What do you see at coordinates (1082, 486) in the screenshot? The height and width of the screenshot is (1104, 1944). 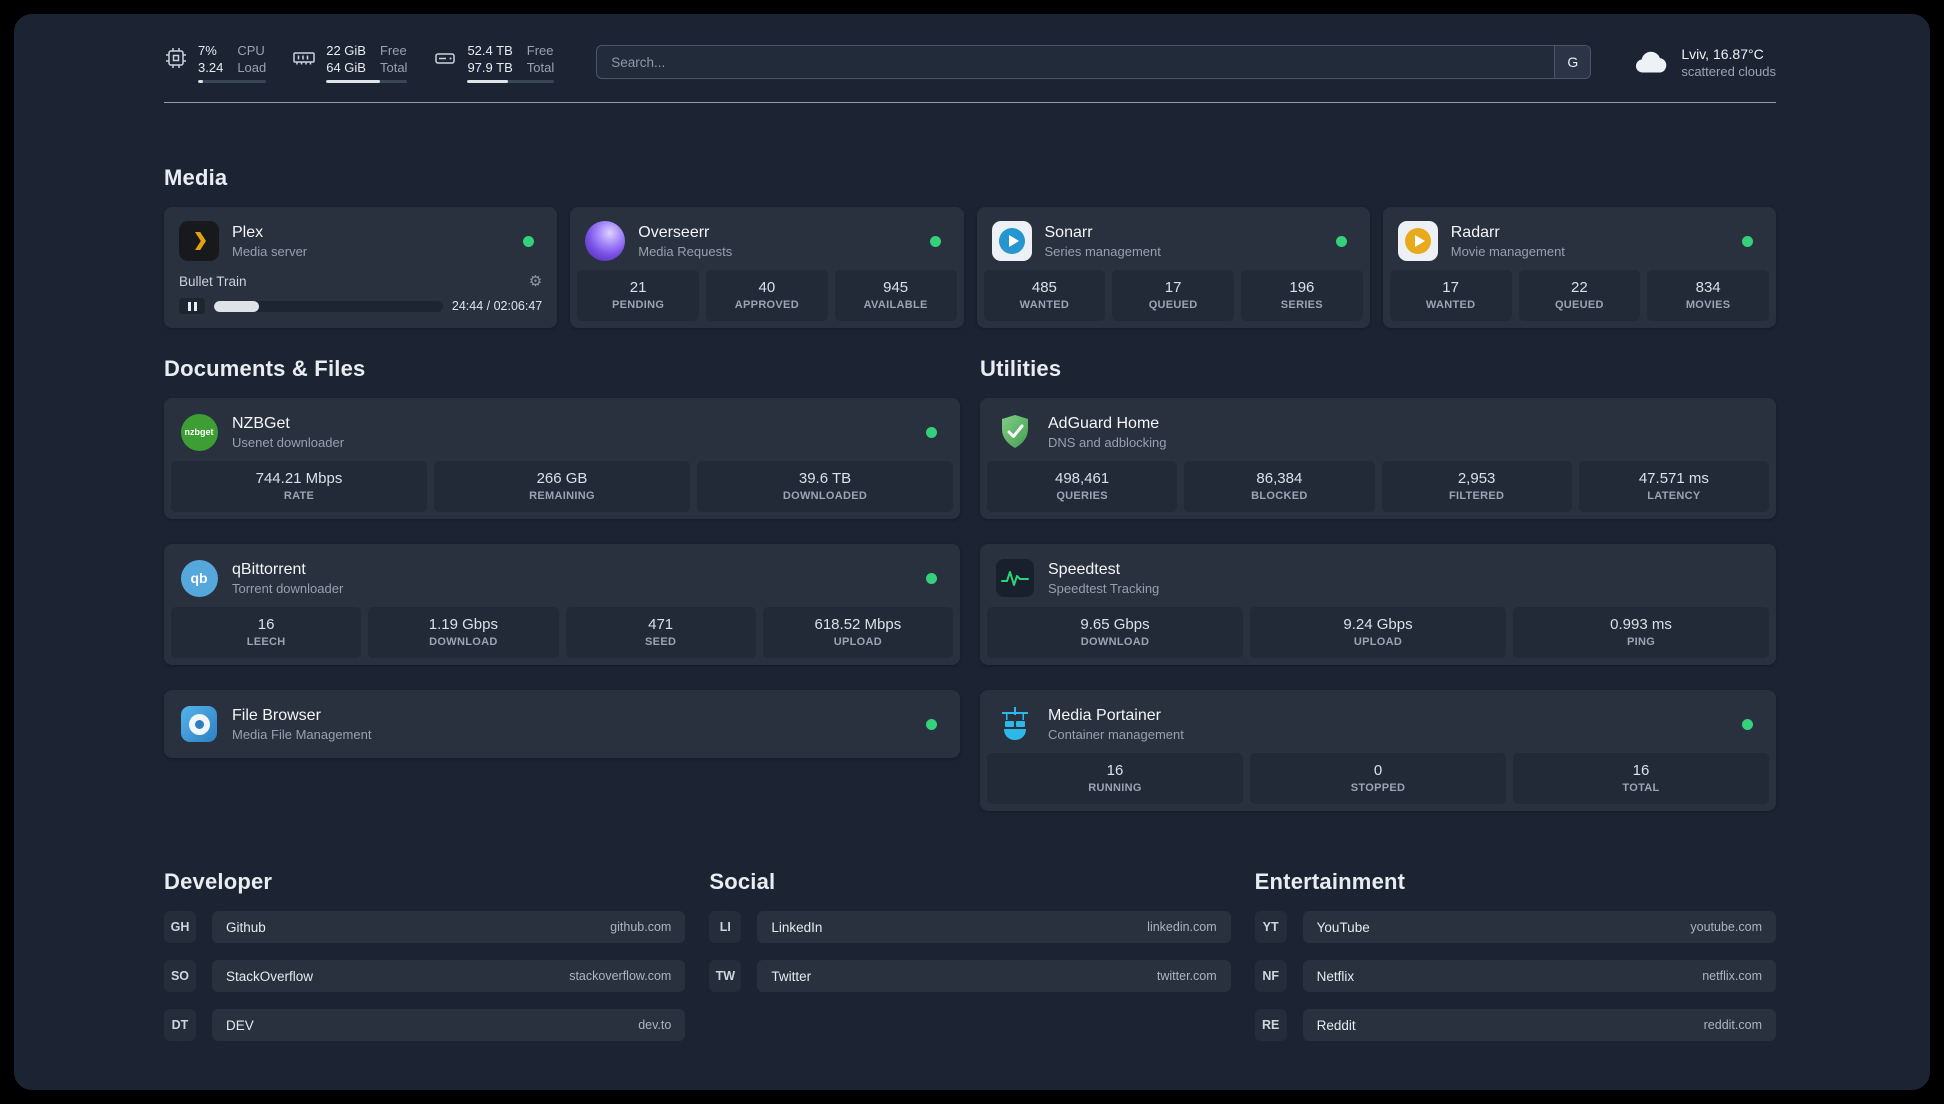 I see `stat-queries: 498,461 QUERIES` at bounding box center [1082, 486].